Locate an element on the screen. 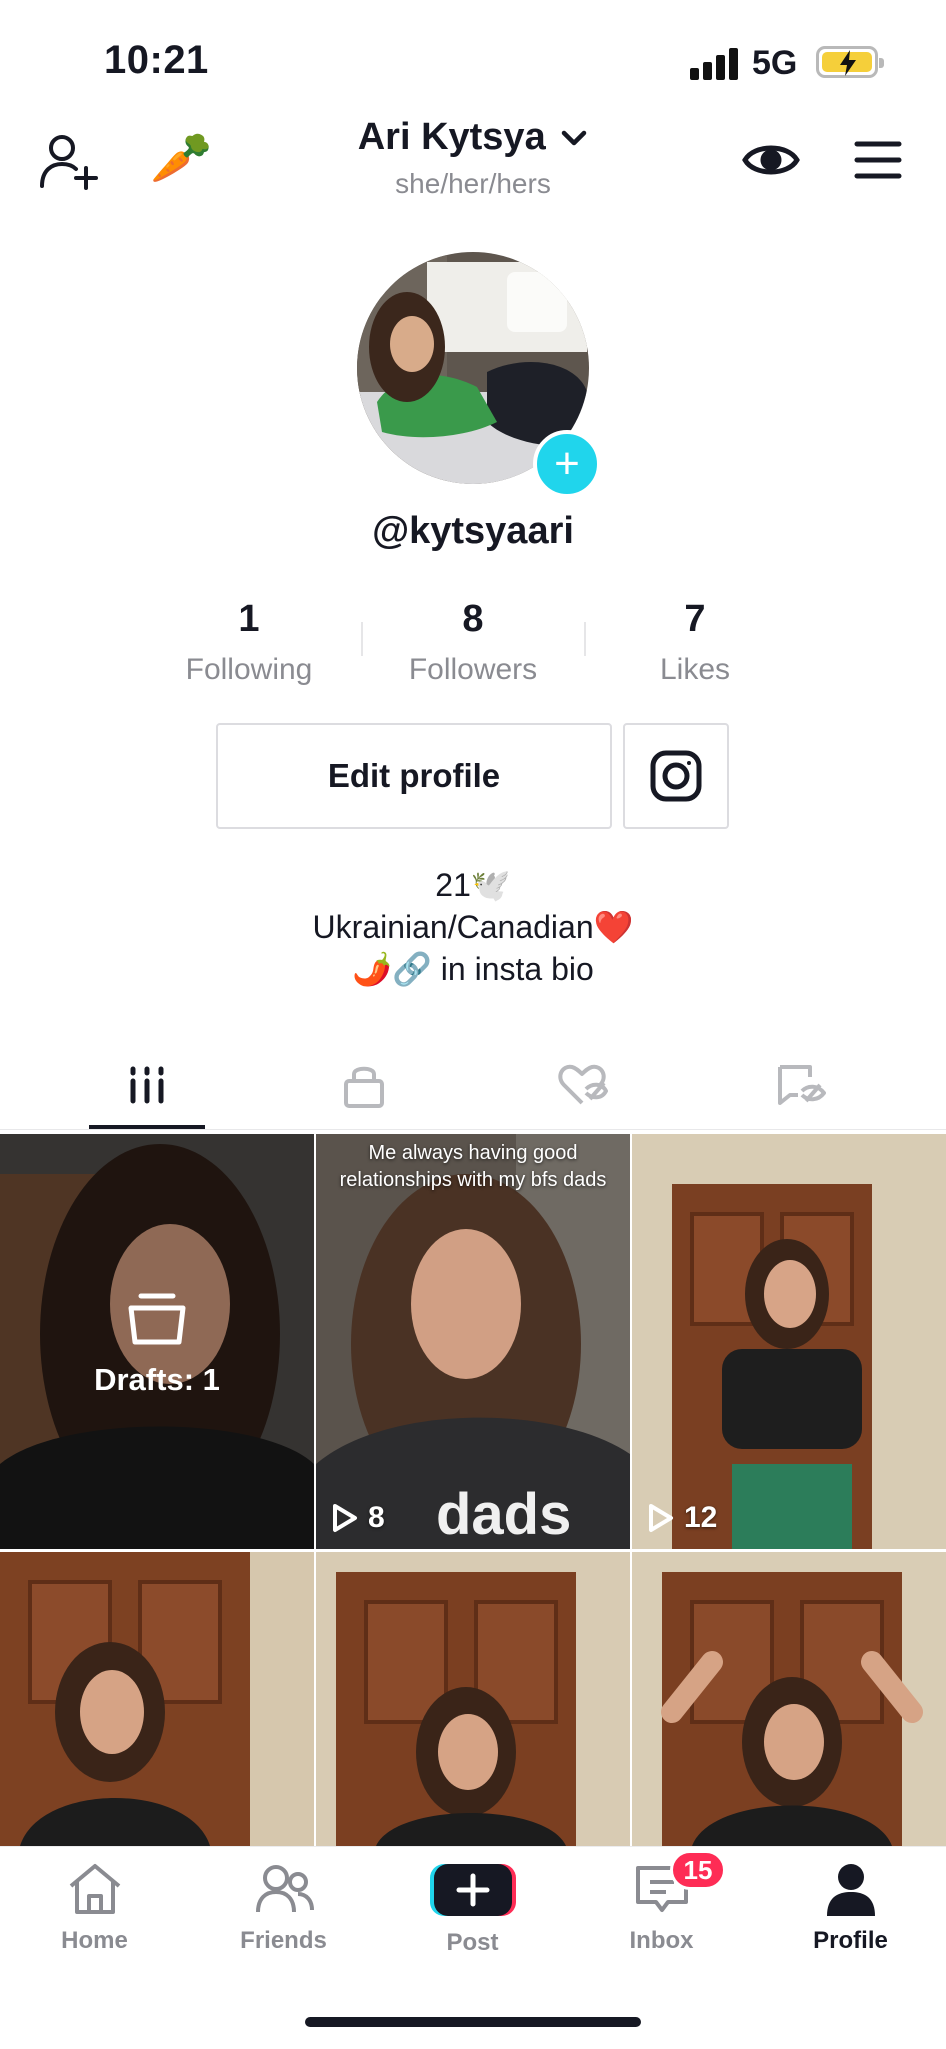 Image resolution: width=946 pixels, height=2049 pixels. view-count-value: 12 is located at coordinates (701, 1517).